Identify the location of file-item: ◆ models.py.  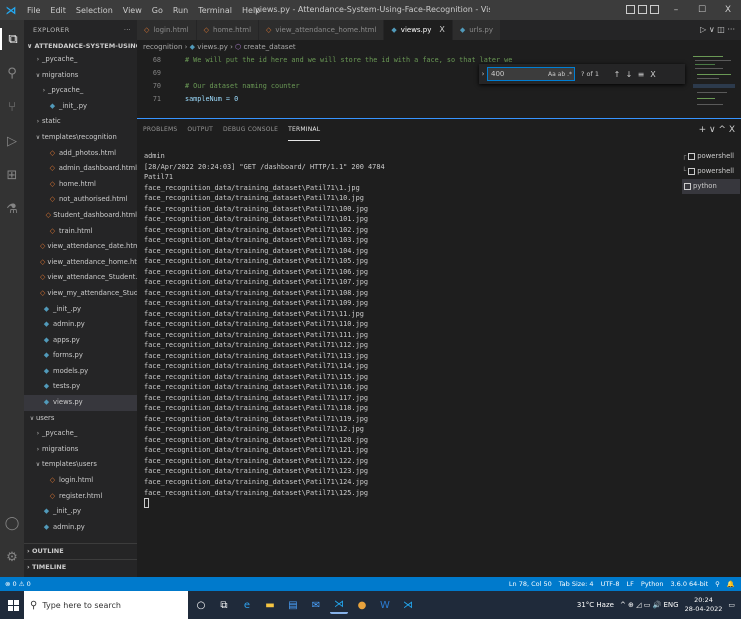
(80, 372).